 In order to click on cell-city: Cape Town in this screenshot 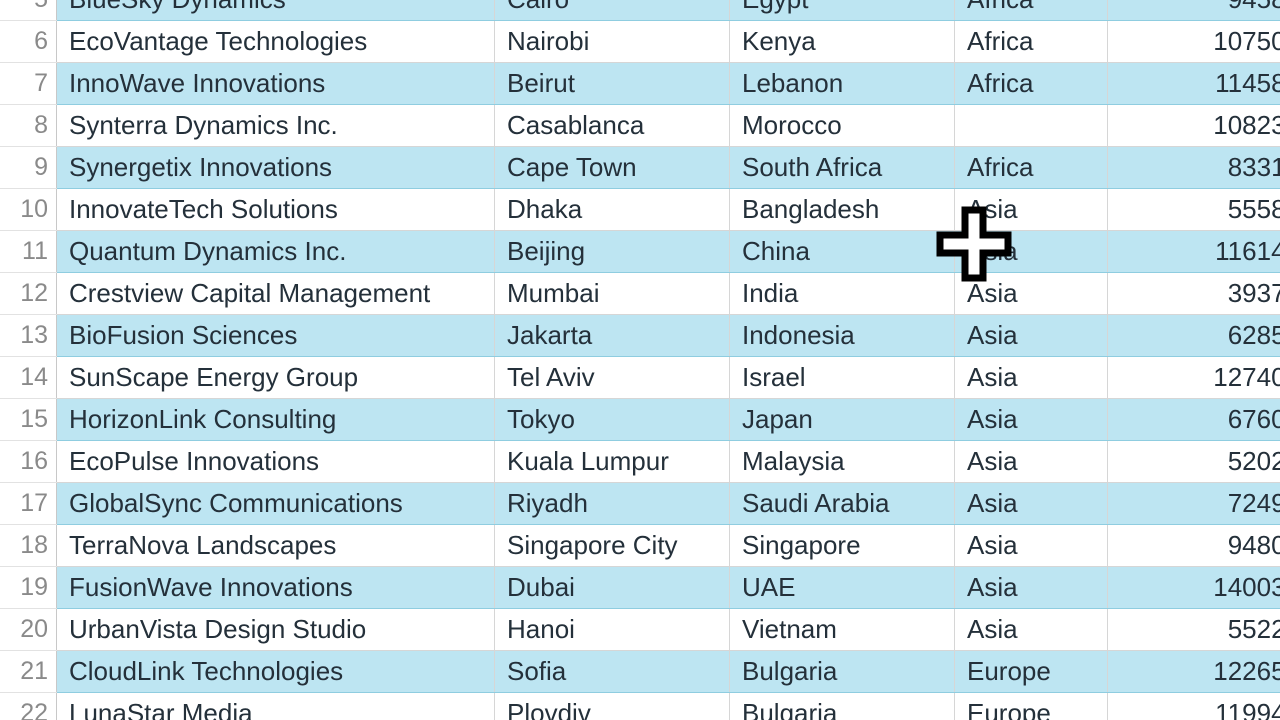, I will do `click(612, 167)`.